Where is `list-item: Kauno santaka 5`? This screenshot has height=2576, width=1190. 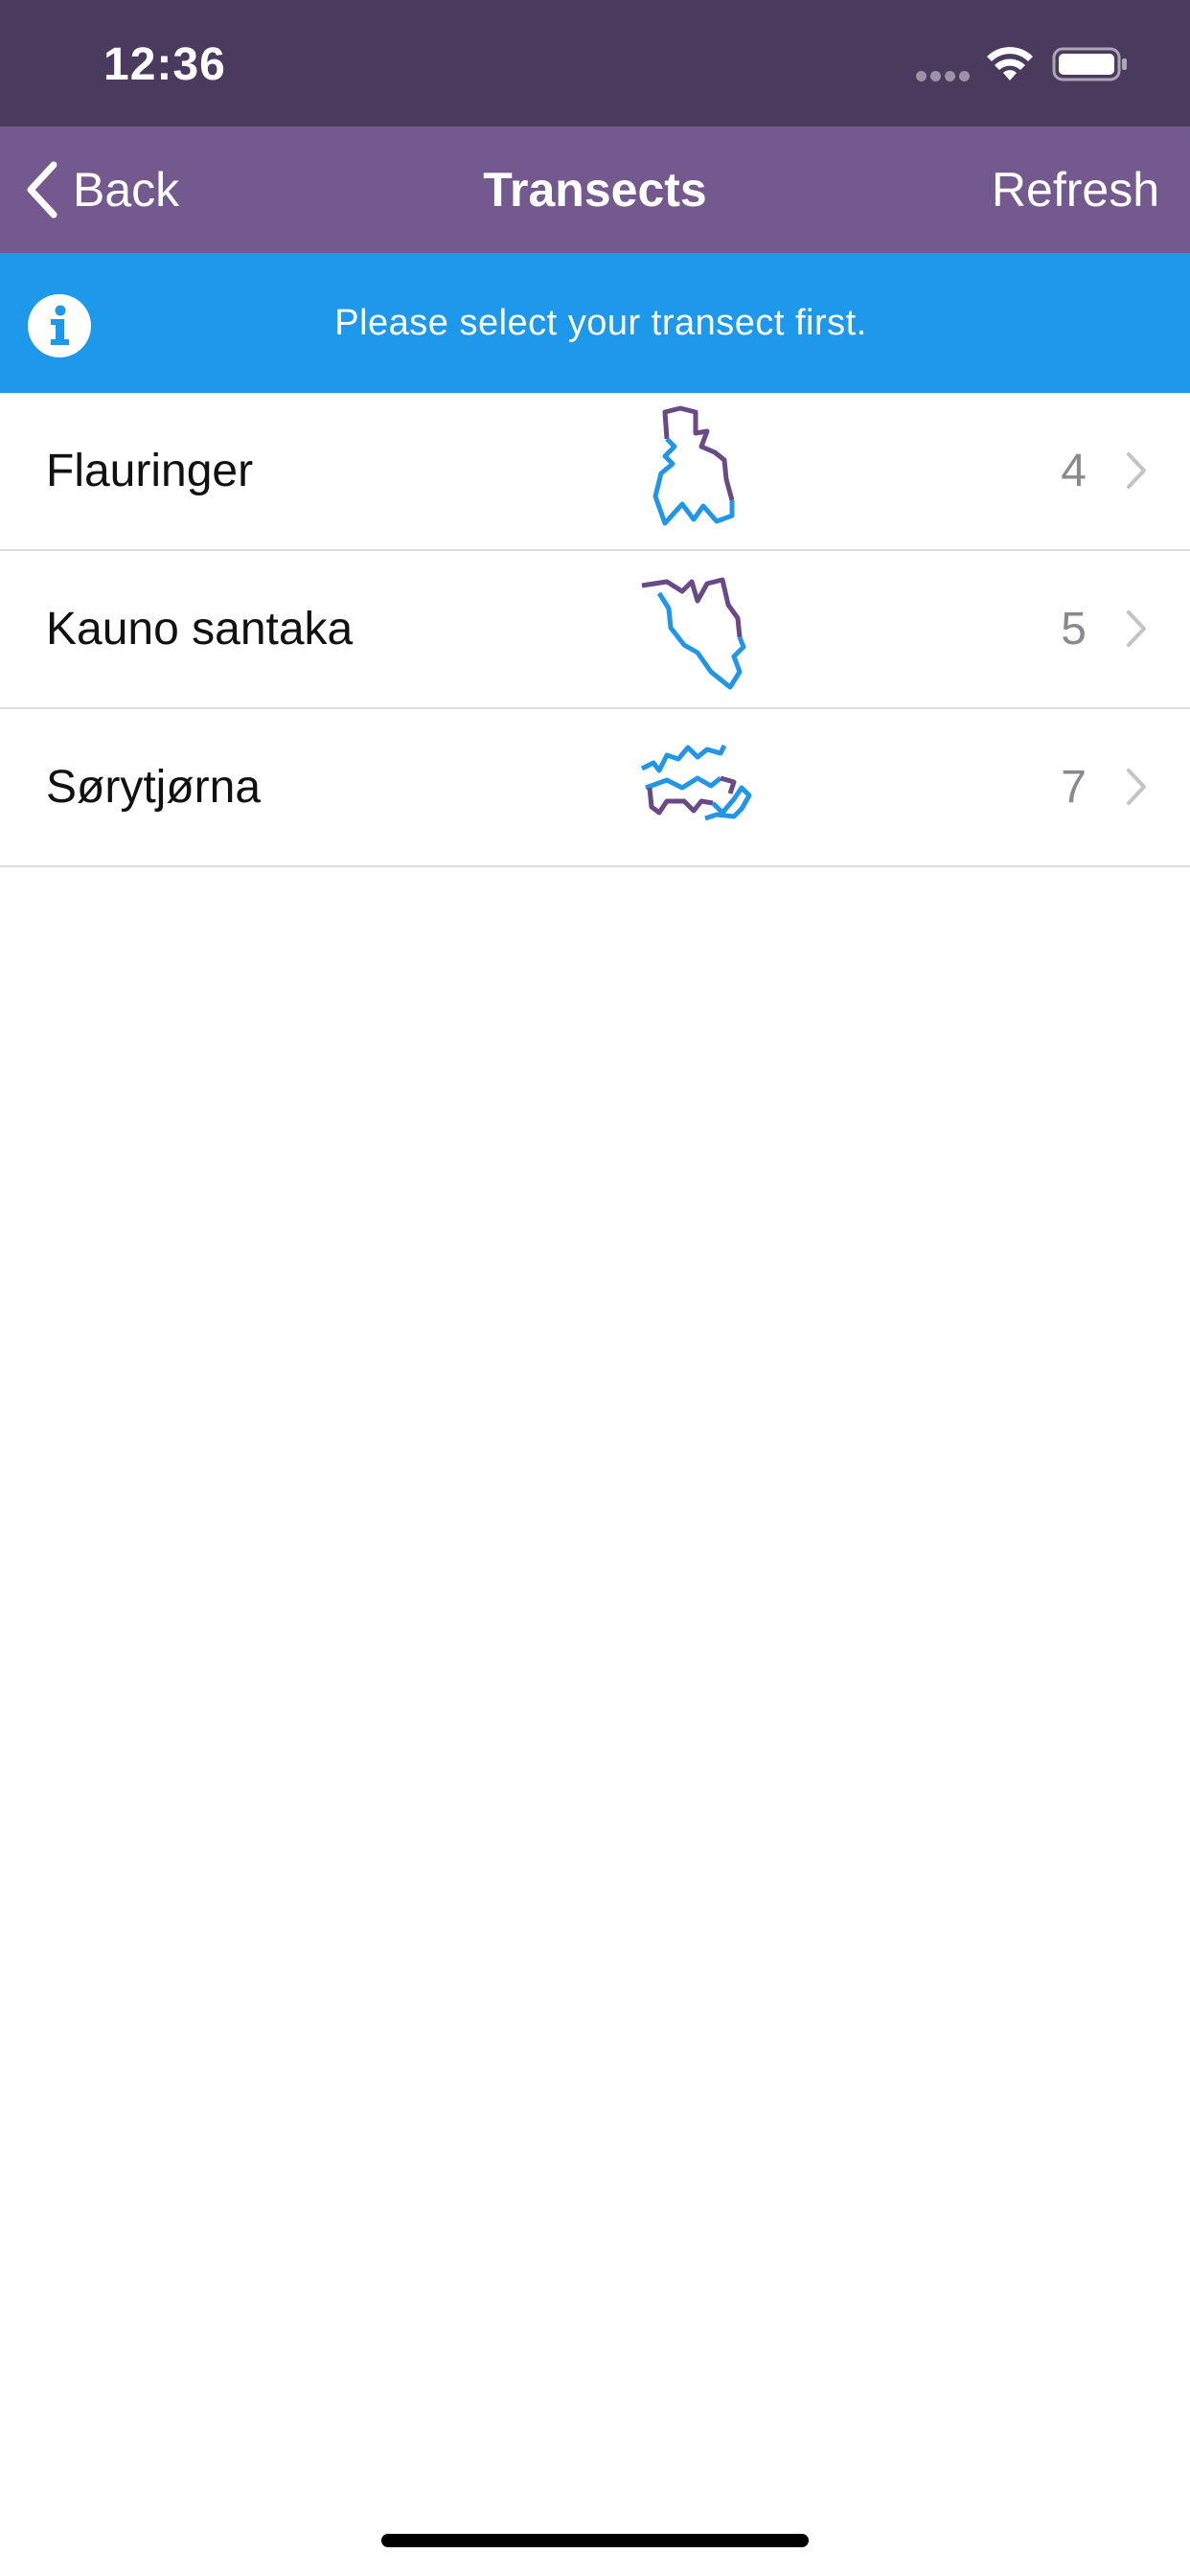 list-item: Kauno santaka 5 is located at coordinates (595, 630).